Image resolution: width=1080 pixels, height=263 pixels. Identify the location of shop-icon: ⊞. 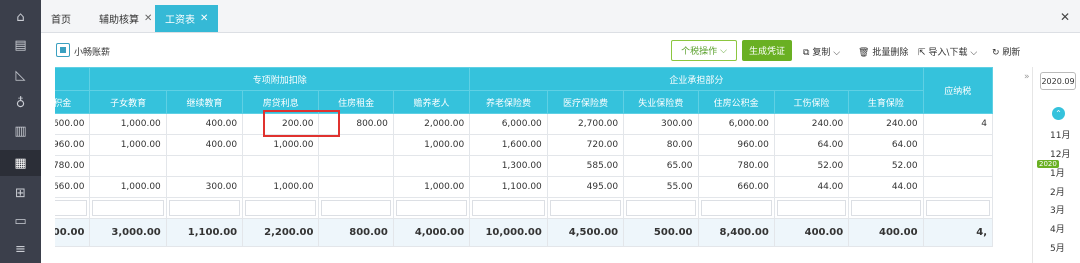
(20, 193).